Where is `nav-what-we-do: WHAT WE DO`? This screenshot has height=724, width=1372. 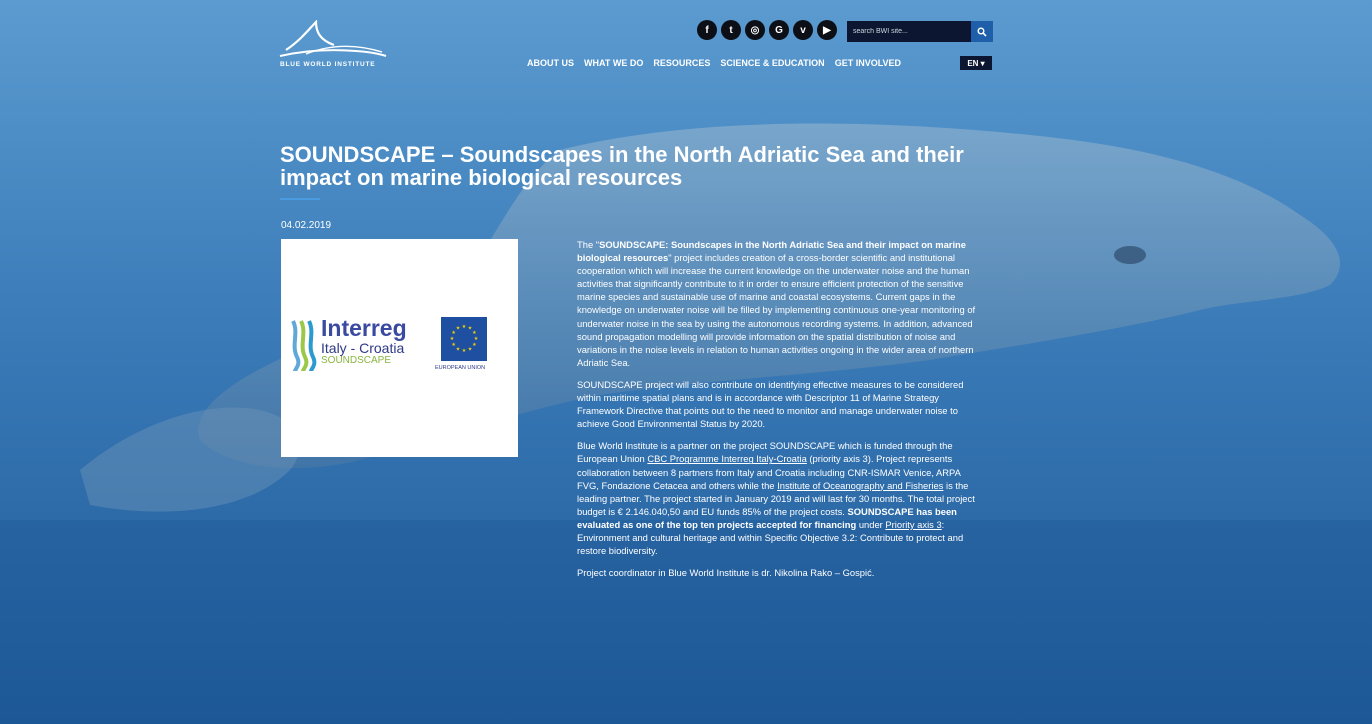 nav-what-we-do: WHAT WE DO is located at coordinates (613, 63).